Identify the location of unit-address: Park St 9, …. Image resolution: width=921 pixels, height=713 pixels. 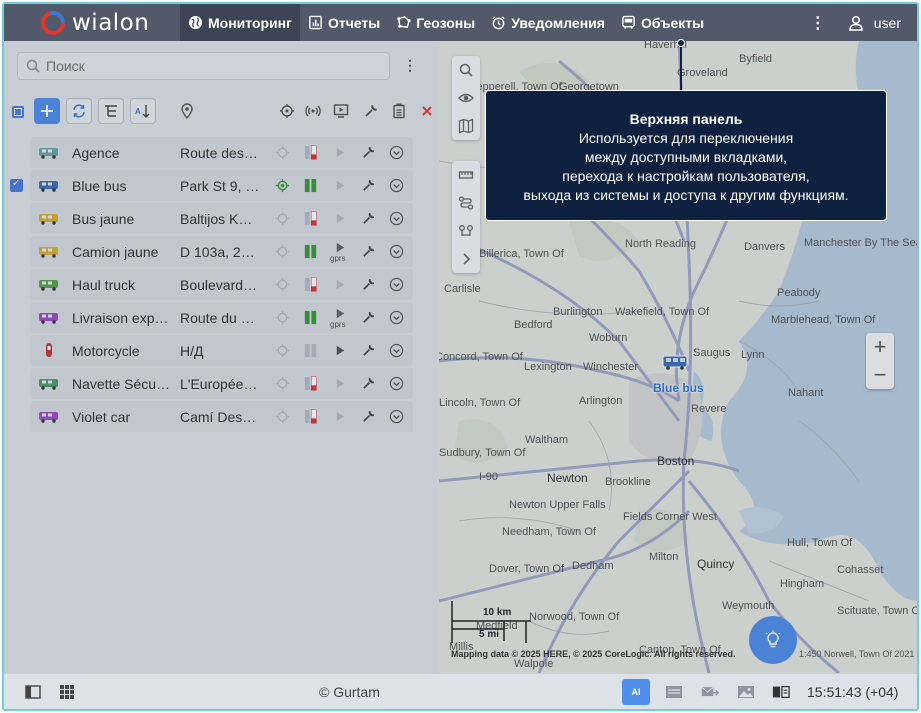
(220, 186).